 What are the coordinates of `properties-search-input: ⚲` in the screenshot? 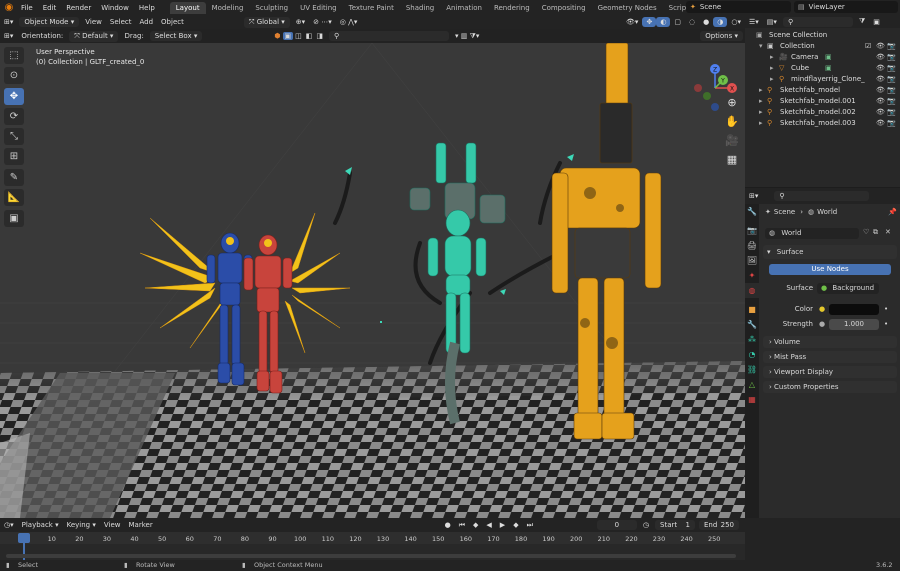 It's located at (822, 196).